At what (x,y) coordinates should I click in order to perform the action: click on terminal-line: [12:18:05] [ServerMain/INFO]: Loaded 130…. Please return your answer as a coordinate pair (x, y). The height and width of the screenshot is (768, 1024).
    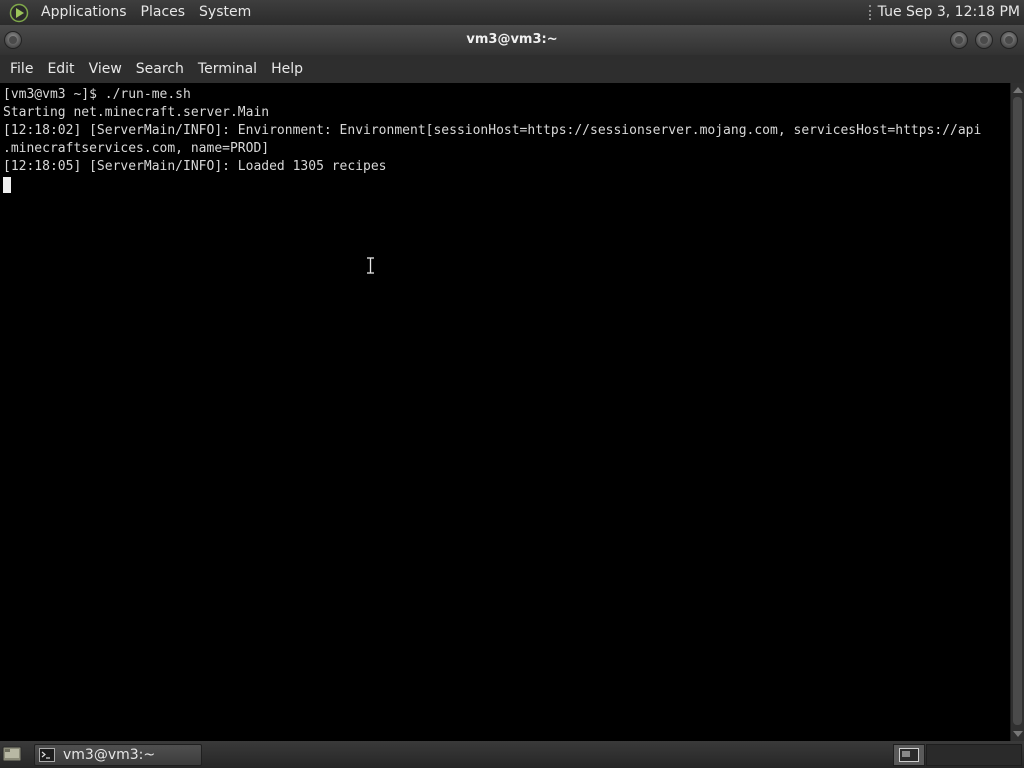
    Looking at the image, I should click on (195, 166).